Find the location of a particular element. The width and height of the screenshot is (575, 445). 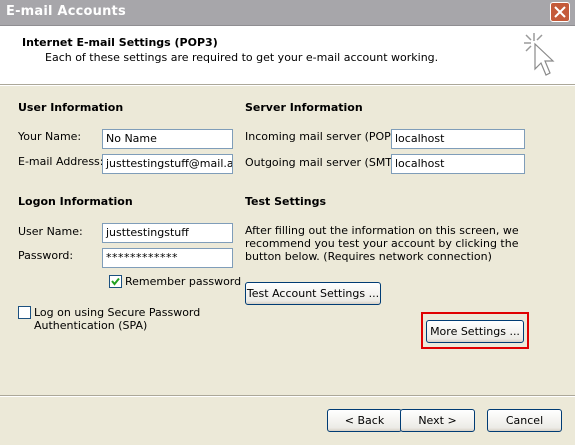

spa-label-line2: Authentication (SPA) is located at coordinates (90, 325).